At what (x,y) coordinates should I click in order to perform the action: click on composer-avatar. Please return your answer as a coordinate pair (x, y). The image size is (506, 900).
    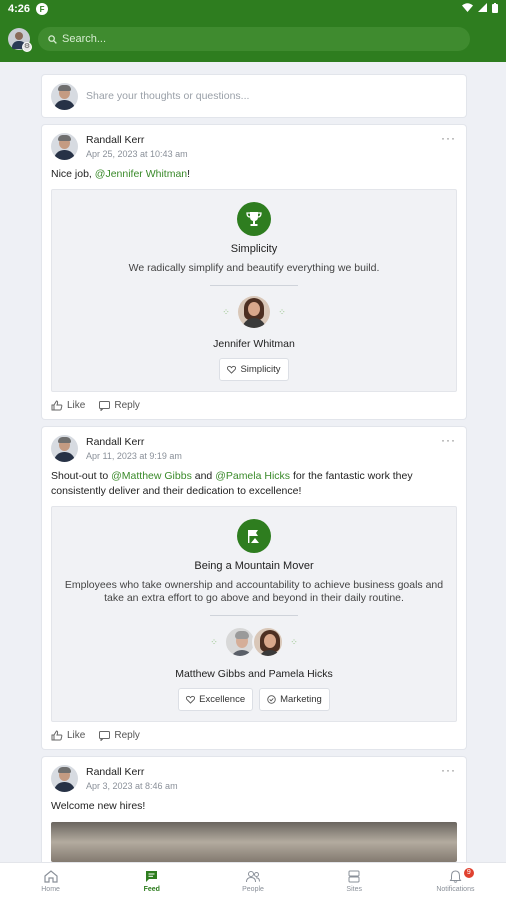
    Looking at the image, I should click on (64, 96).